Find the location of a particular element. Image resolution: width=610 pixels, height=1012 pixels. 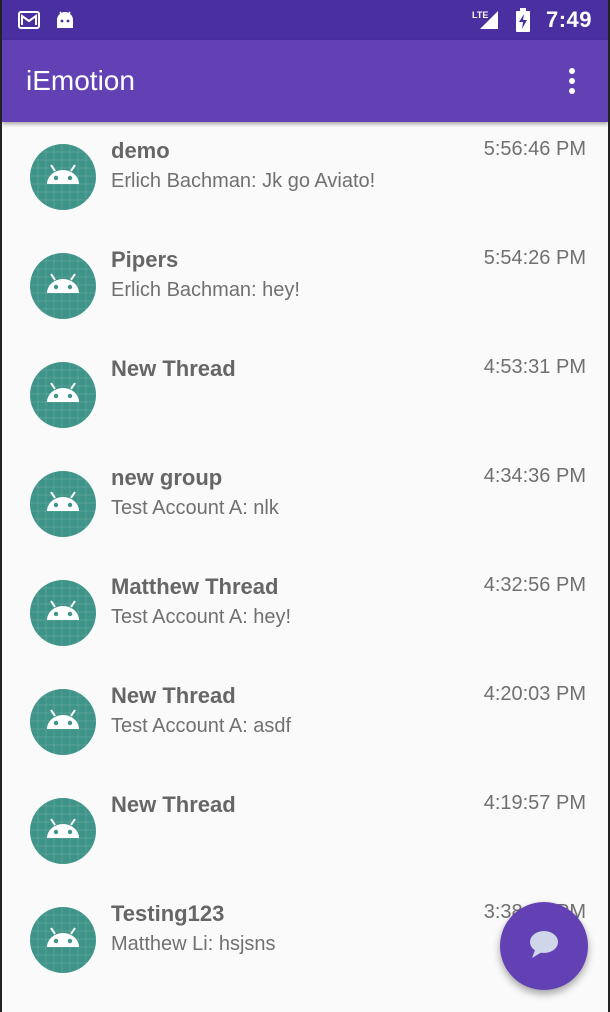

battery-charging-icon is located at coordinates (523, 20).